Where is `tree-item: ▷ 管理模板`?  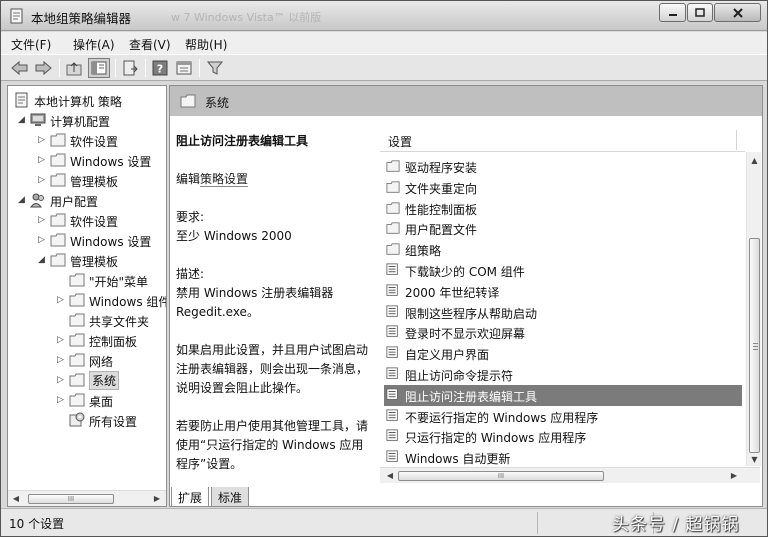 tree-item: ▷ 管理模板 is located at coordinates (87, 180).